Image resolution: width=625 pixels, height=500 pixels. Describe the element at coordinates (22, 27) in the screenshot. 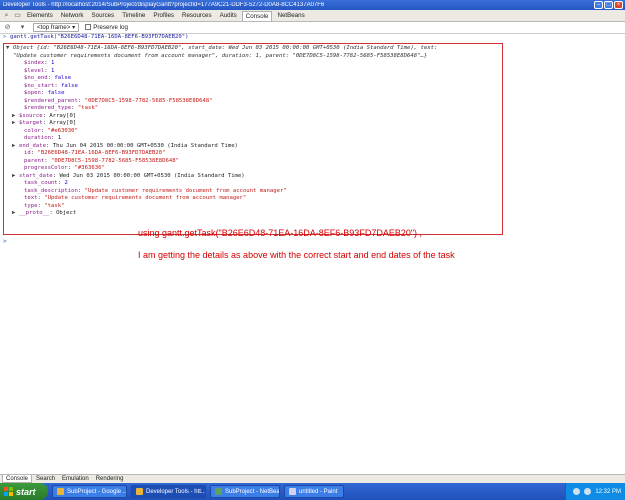

I see `filter-icon: ▾` at that location.